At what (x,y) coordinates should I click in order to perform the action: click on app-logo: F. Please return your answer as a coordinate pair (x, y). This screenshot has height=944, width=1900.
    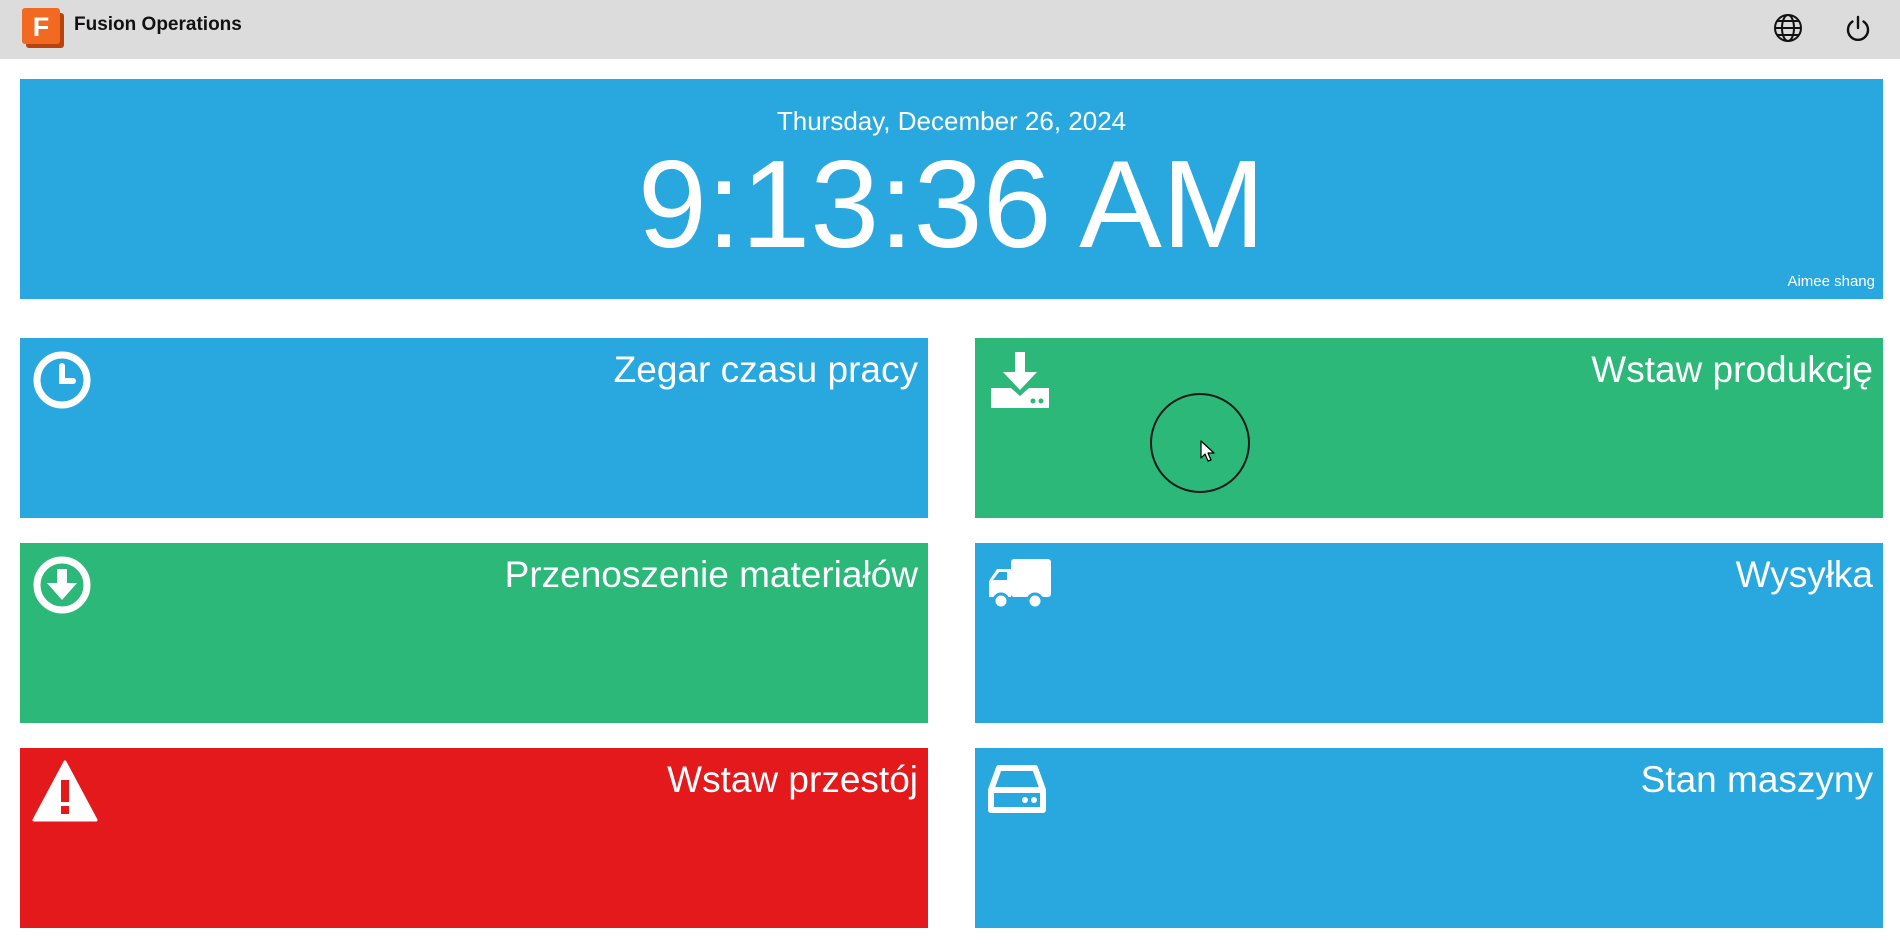
    Looking at the image, I should click on (44, 28).